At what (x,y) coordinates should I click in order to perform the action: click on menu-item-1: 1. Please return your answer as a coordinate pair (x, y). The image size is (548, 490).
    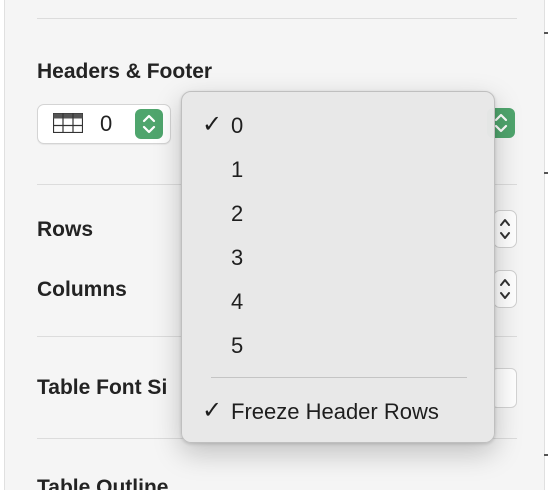
    Looking at the image, I should click on (338, 169).